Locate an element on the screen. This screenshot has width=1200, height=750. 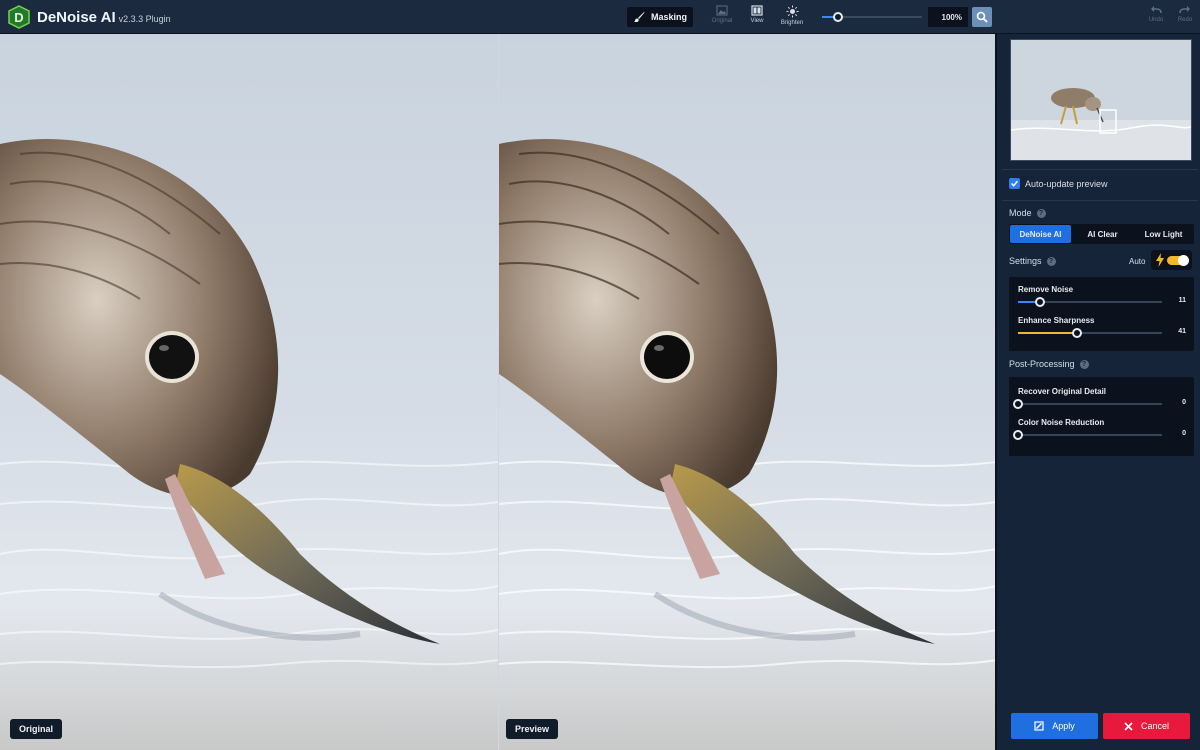
split-view-icon is located at coordinates (757, 10).